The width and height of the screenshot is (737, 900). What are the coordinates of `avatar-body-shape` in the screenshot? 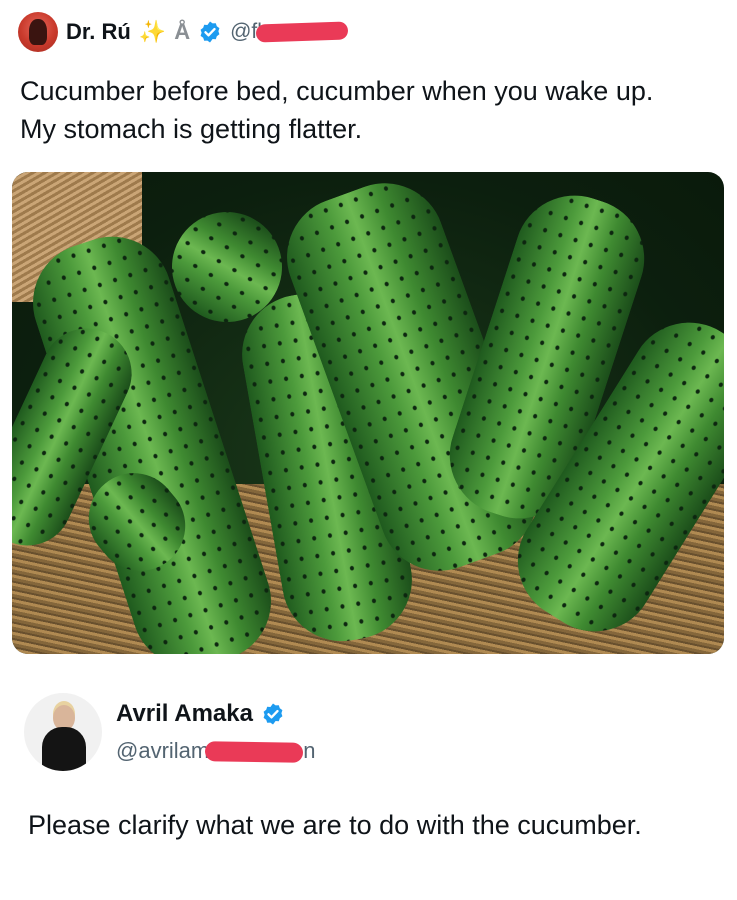 It's located at (64, 749).